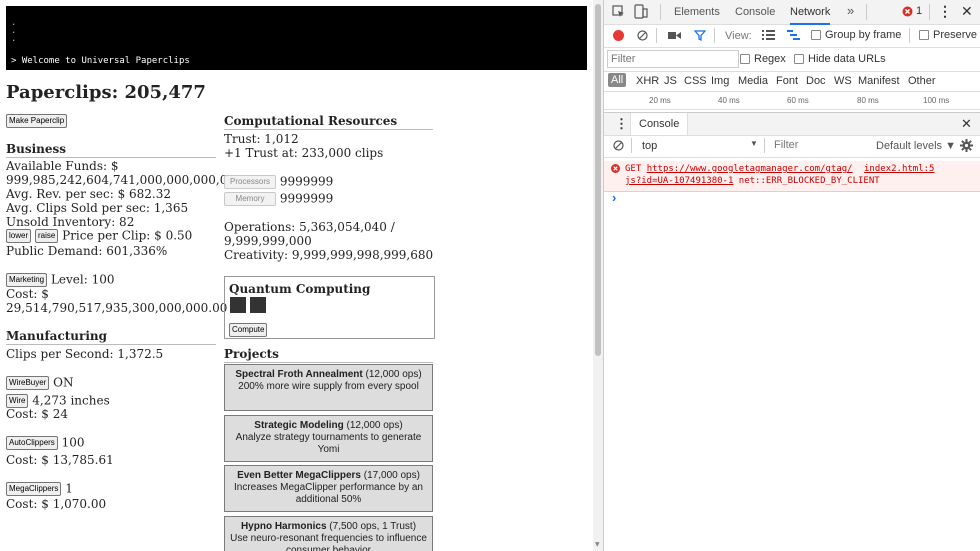 The height and width of the screenshot is (551, 980). I want to click on processors-button: Processors, so click(250, 182).